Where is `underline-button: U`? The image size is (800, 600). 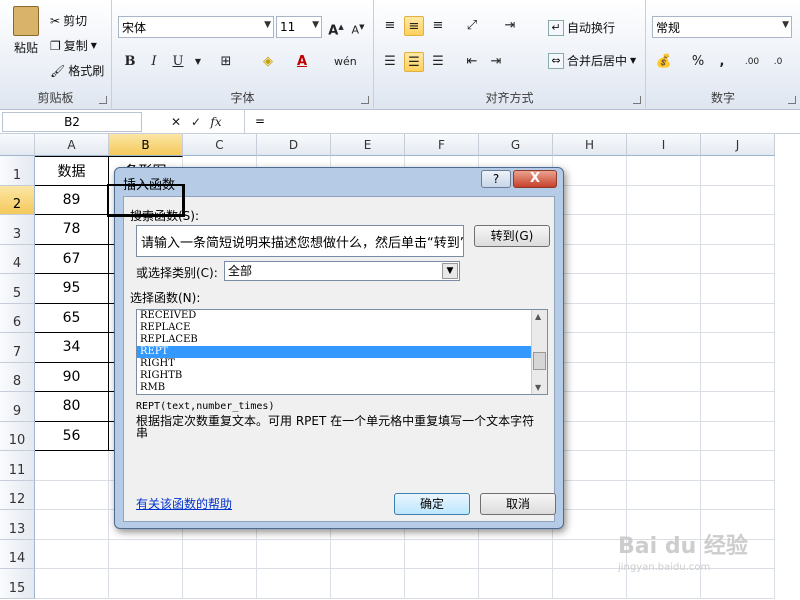 underline-button: U is located at coordinates (178, 62).